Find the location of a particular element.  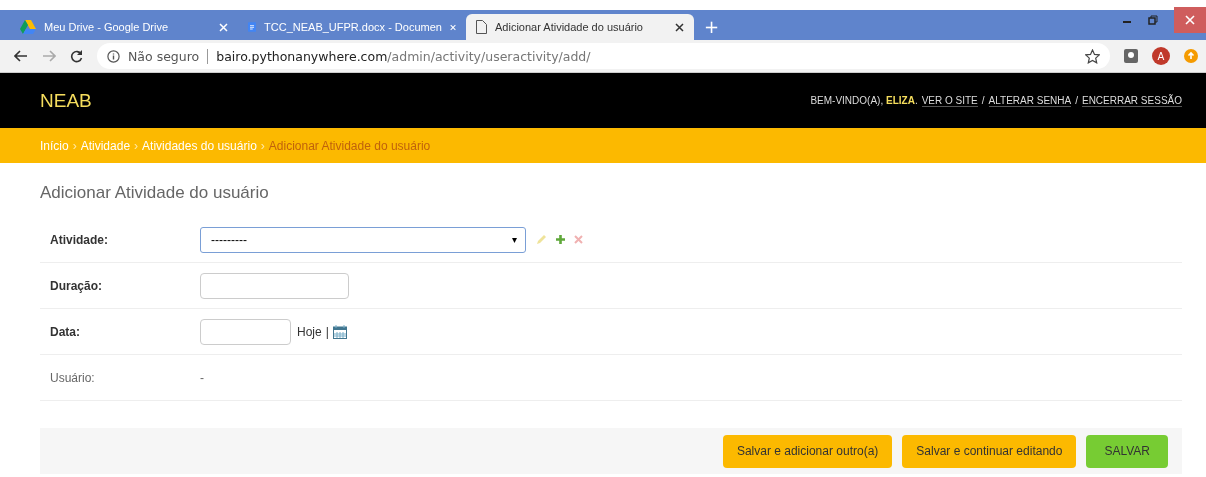

header-link: ALTERAR SENHA is located at coordinates (1030, 100).